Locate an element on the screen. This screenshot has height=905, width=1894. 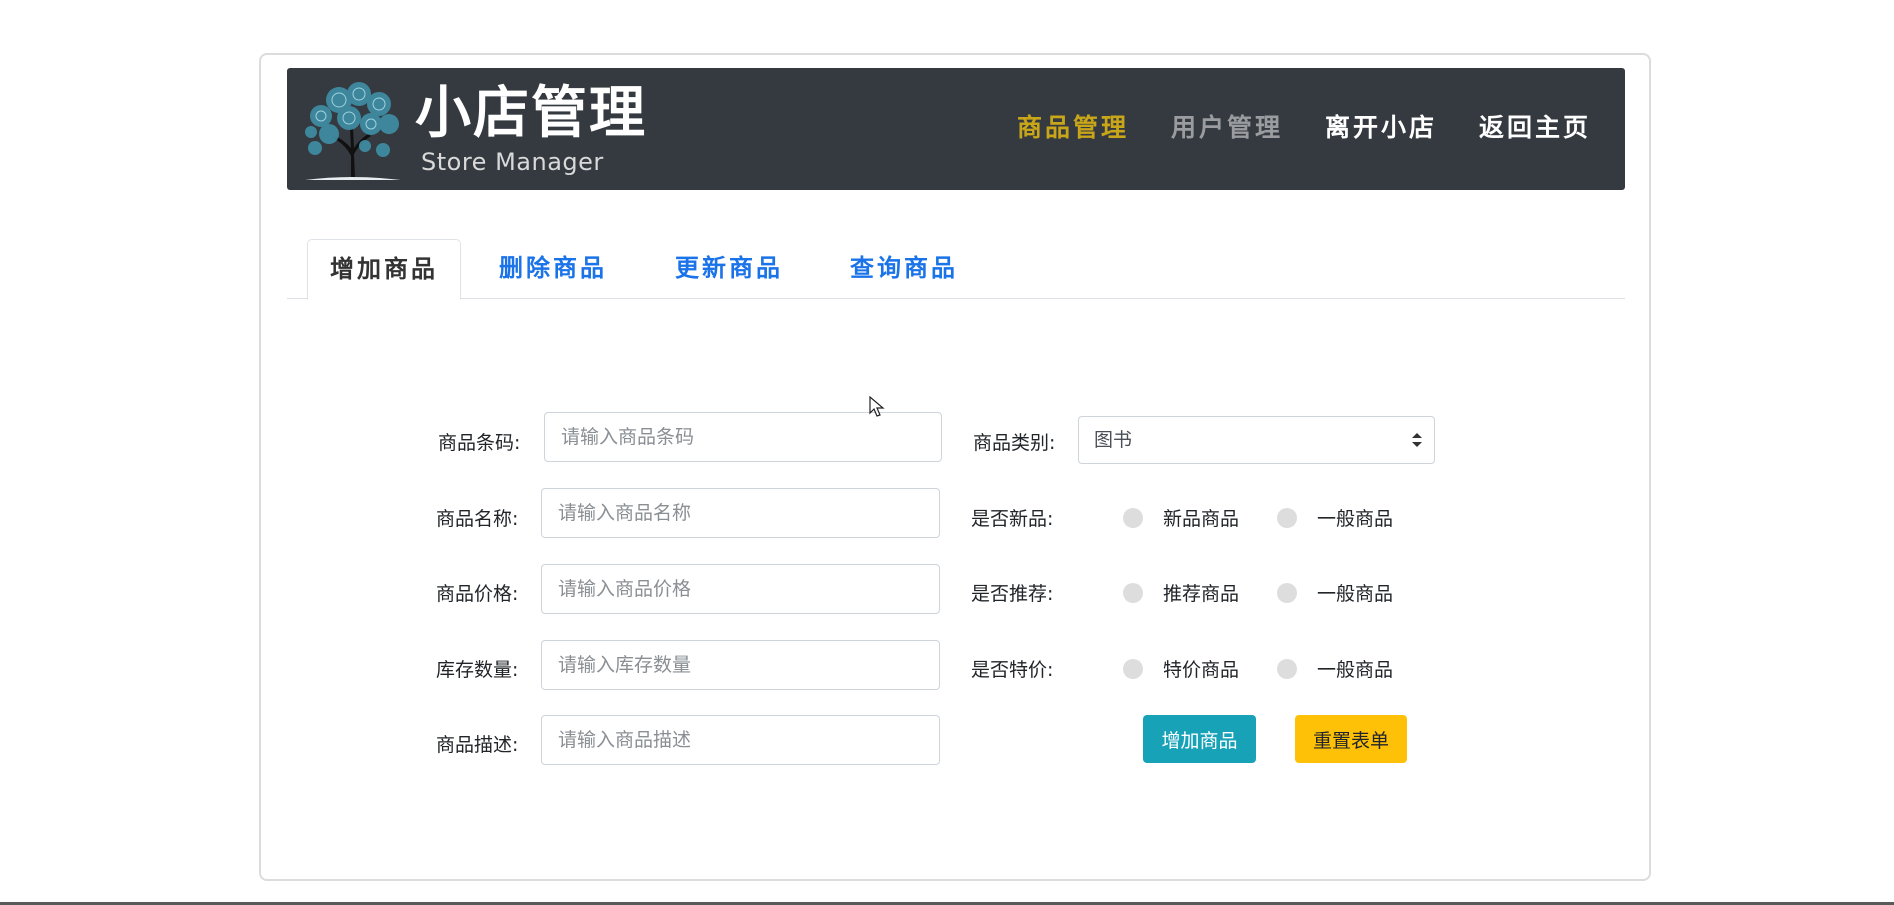
tab-delete-product: 删除商品 is located at coordinates (553, 269).